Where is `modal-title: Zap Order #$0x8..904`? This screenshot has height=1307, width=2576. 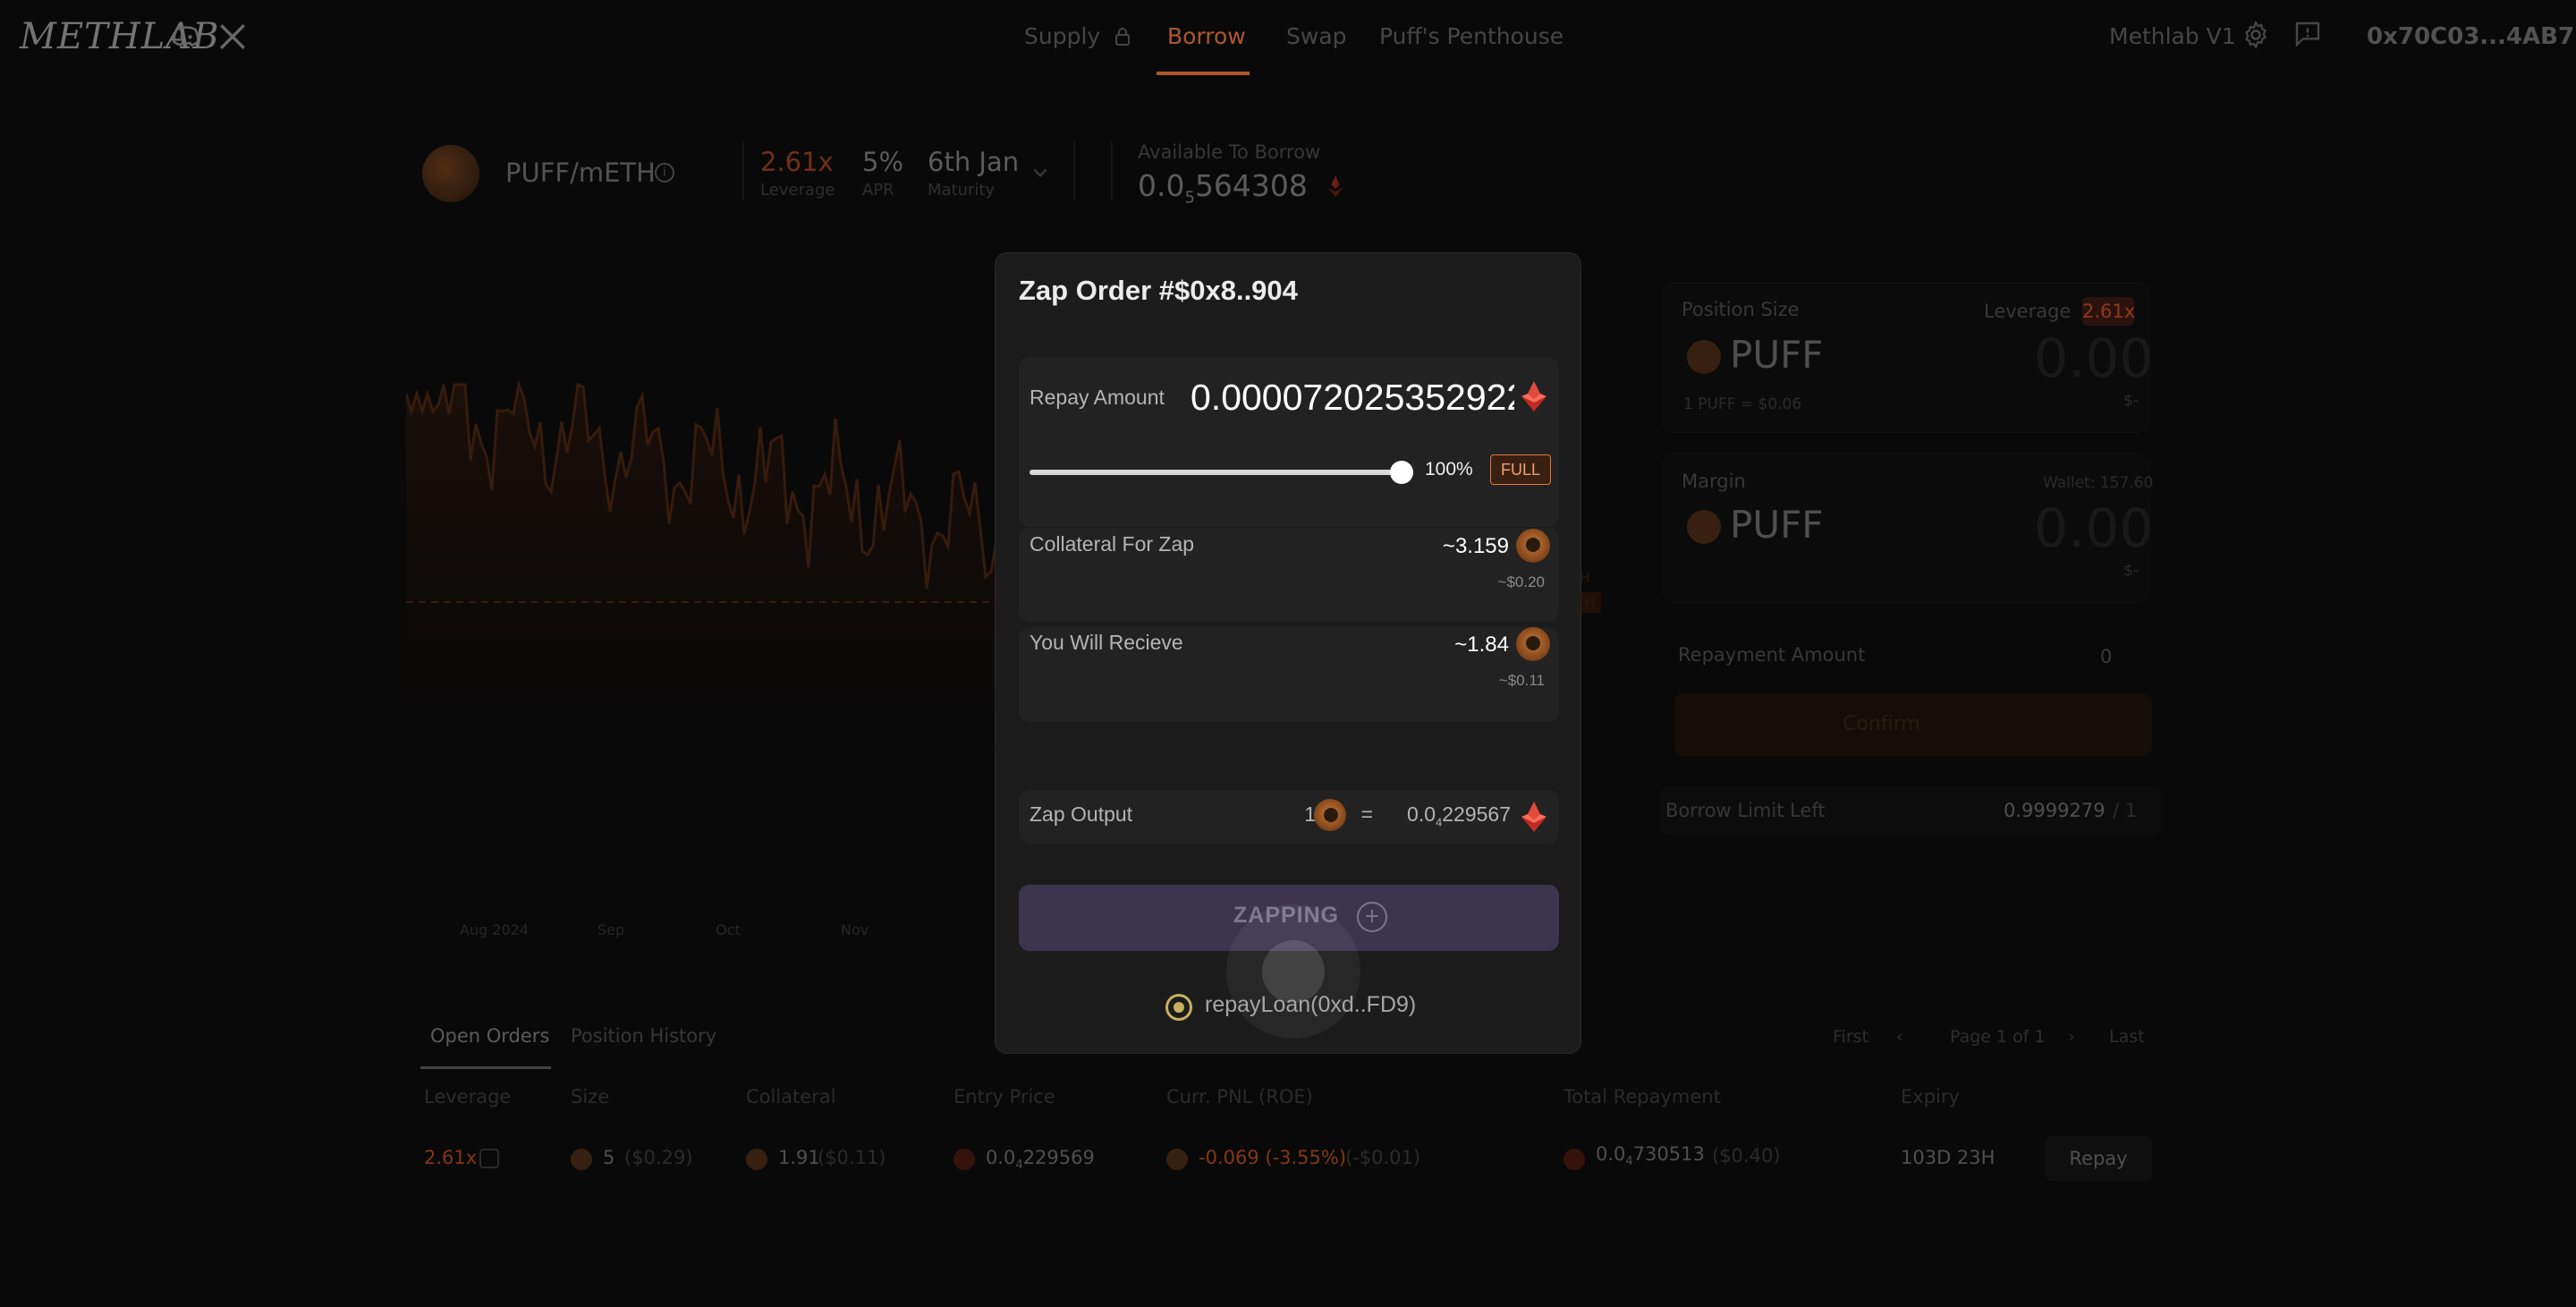
modal-title: Zap Order #$0x8..904 is located at coordinates (1158, 290).